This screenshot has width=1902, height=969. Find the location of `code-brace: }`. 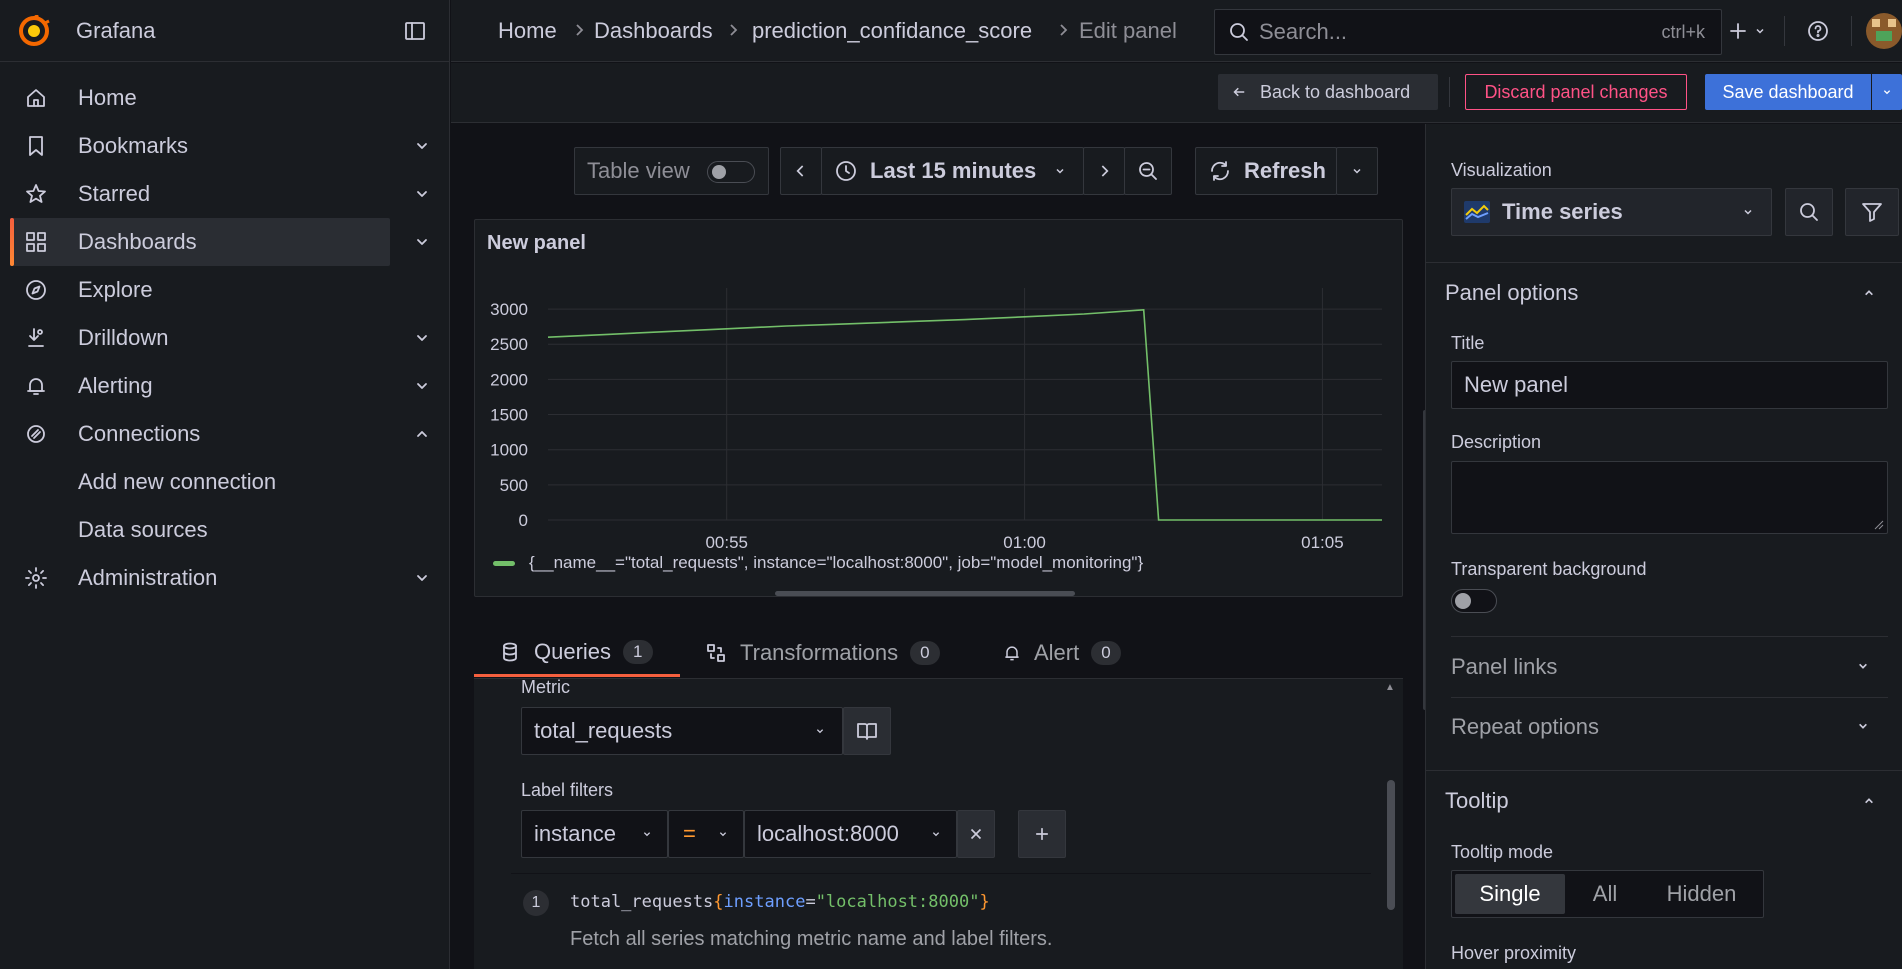

code-brace: } is located at coordinates (984, 902).